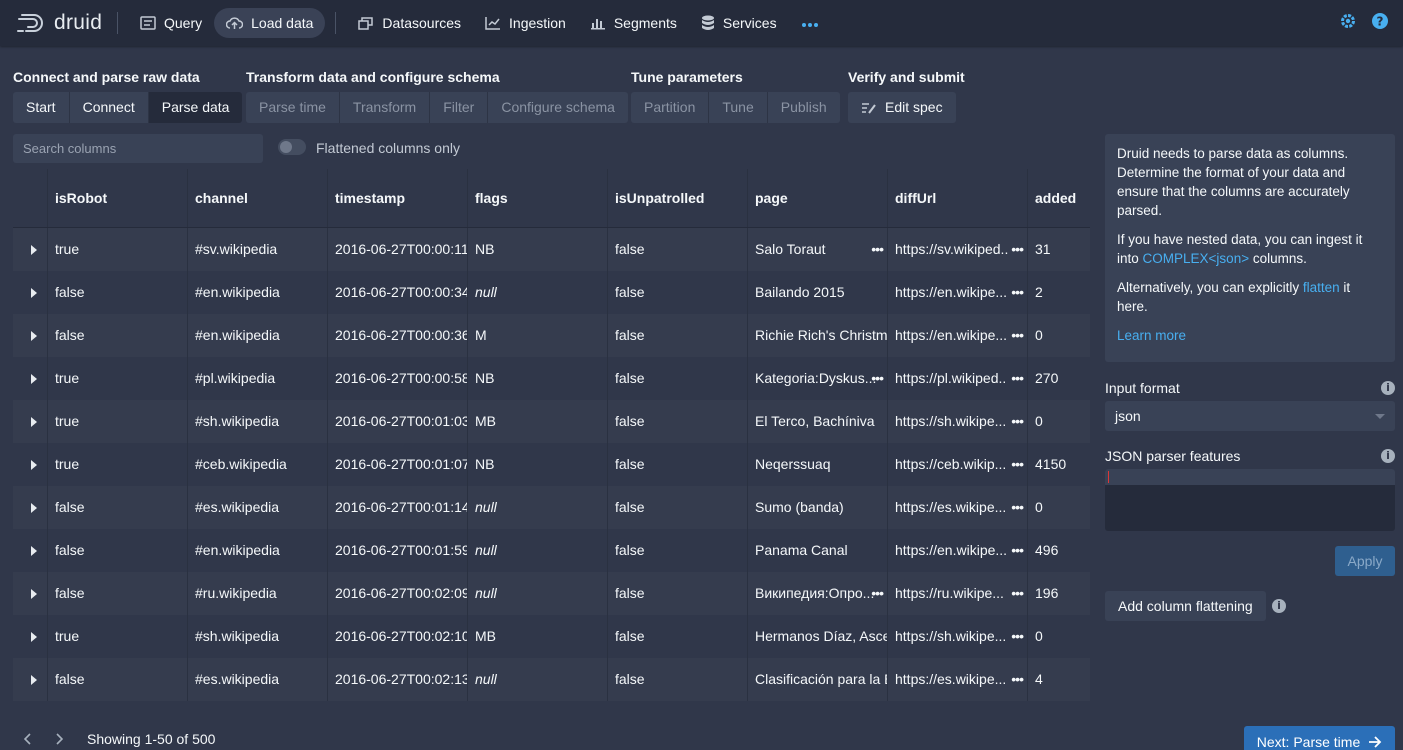 Image resolution: width=1403 pixels, height=750 pixels. What do you see at coordinates (59, 739) in the screenshot?
I see `next-page-icon` at bounding box center [59, 739].